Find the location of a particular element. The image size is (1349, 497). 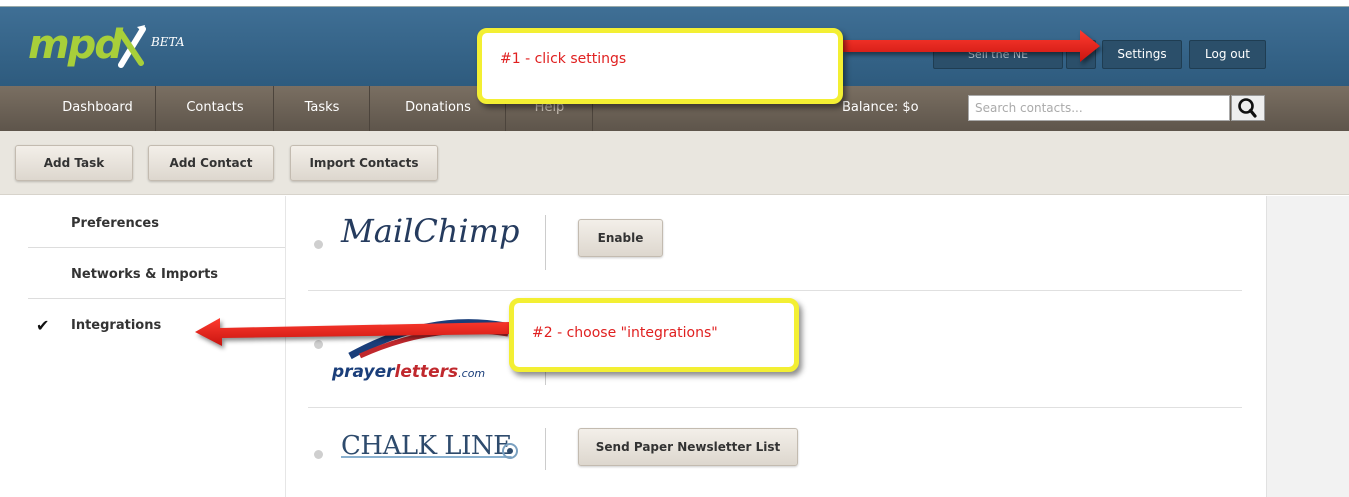

nav-dashboard: Dashboard is located at coordinates (98, 108).